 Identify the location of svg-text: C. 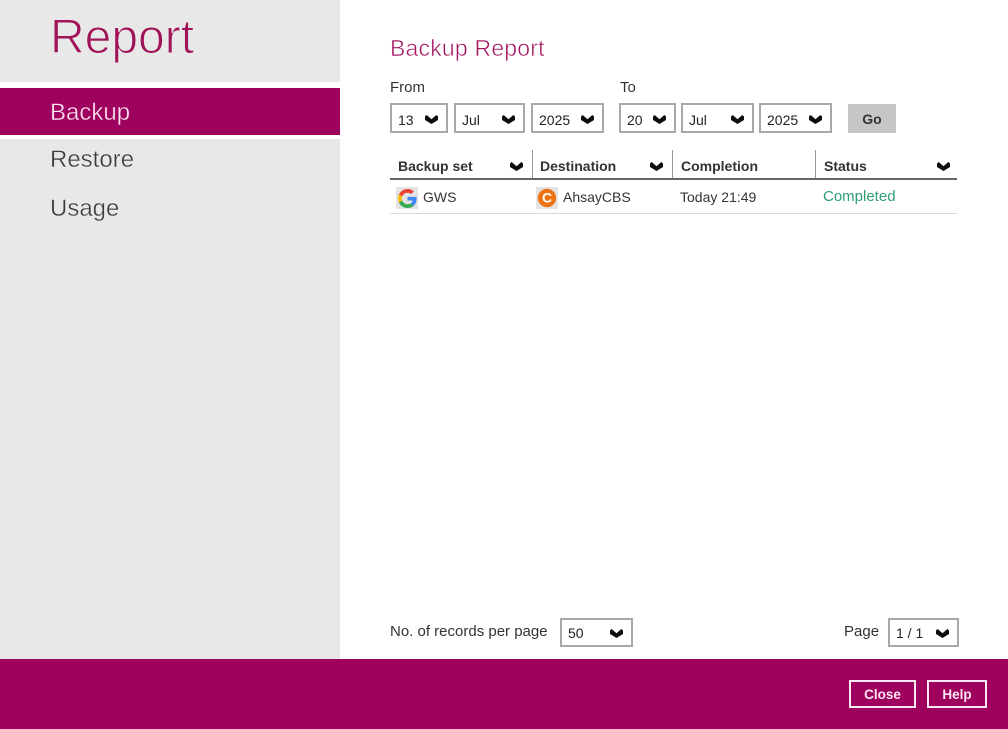
(547, 198).